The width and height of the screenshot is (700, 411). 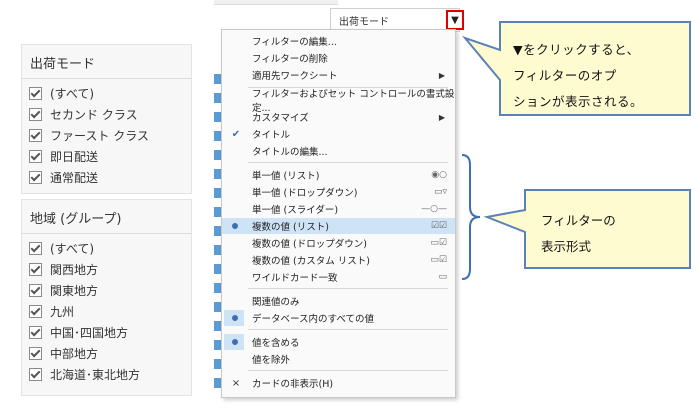 What do you see at coordinates (576, 49) in the screenshot?
I see `callout-line: ▼をクリックすると、` at bounding box center [576, 49].